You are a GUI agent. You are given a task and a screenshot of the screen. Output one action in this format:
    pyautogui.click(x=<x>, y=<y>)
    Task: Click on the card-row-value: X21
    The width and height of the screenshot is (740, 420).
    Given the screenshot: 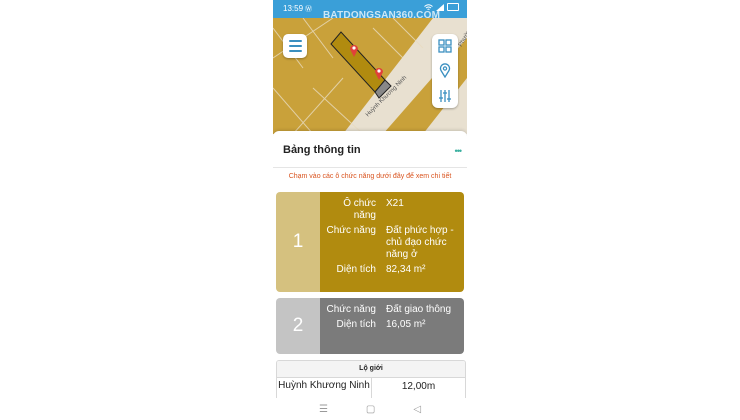 What is the action you would take?
    pyautogui.click(x=395, y=203)
    